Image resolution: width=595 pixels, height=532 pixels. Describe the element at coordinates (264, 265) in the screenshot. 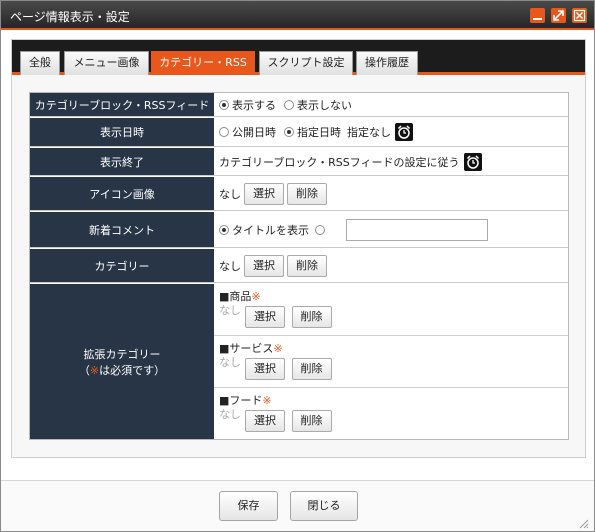

I see `category-select-button: 選択` at that location.